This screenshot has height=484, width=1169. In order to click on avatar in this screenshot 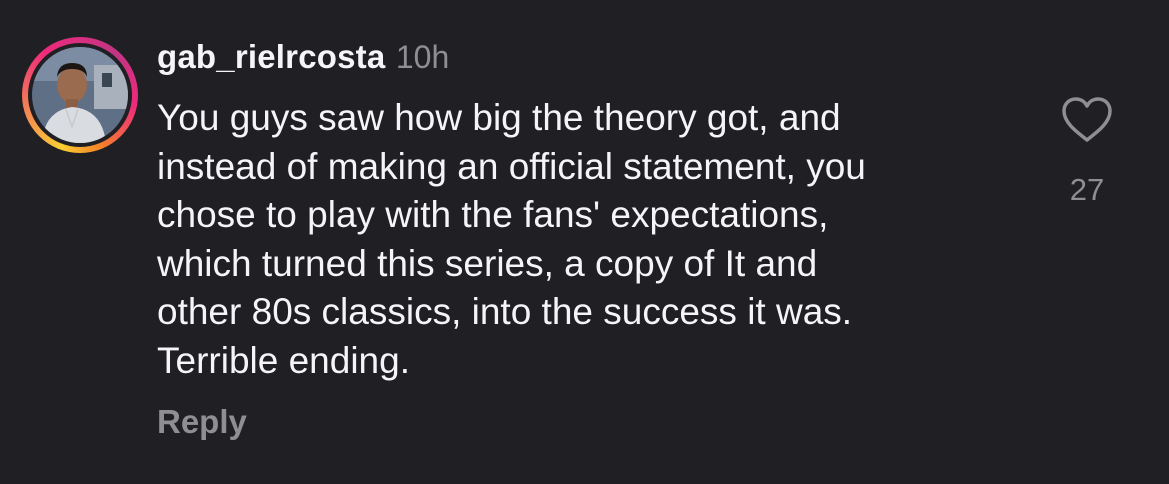, I will do `click(80, 95)`.